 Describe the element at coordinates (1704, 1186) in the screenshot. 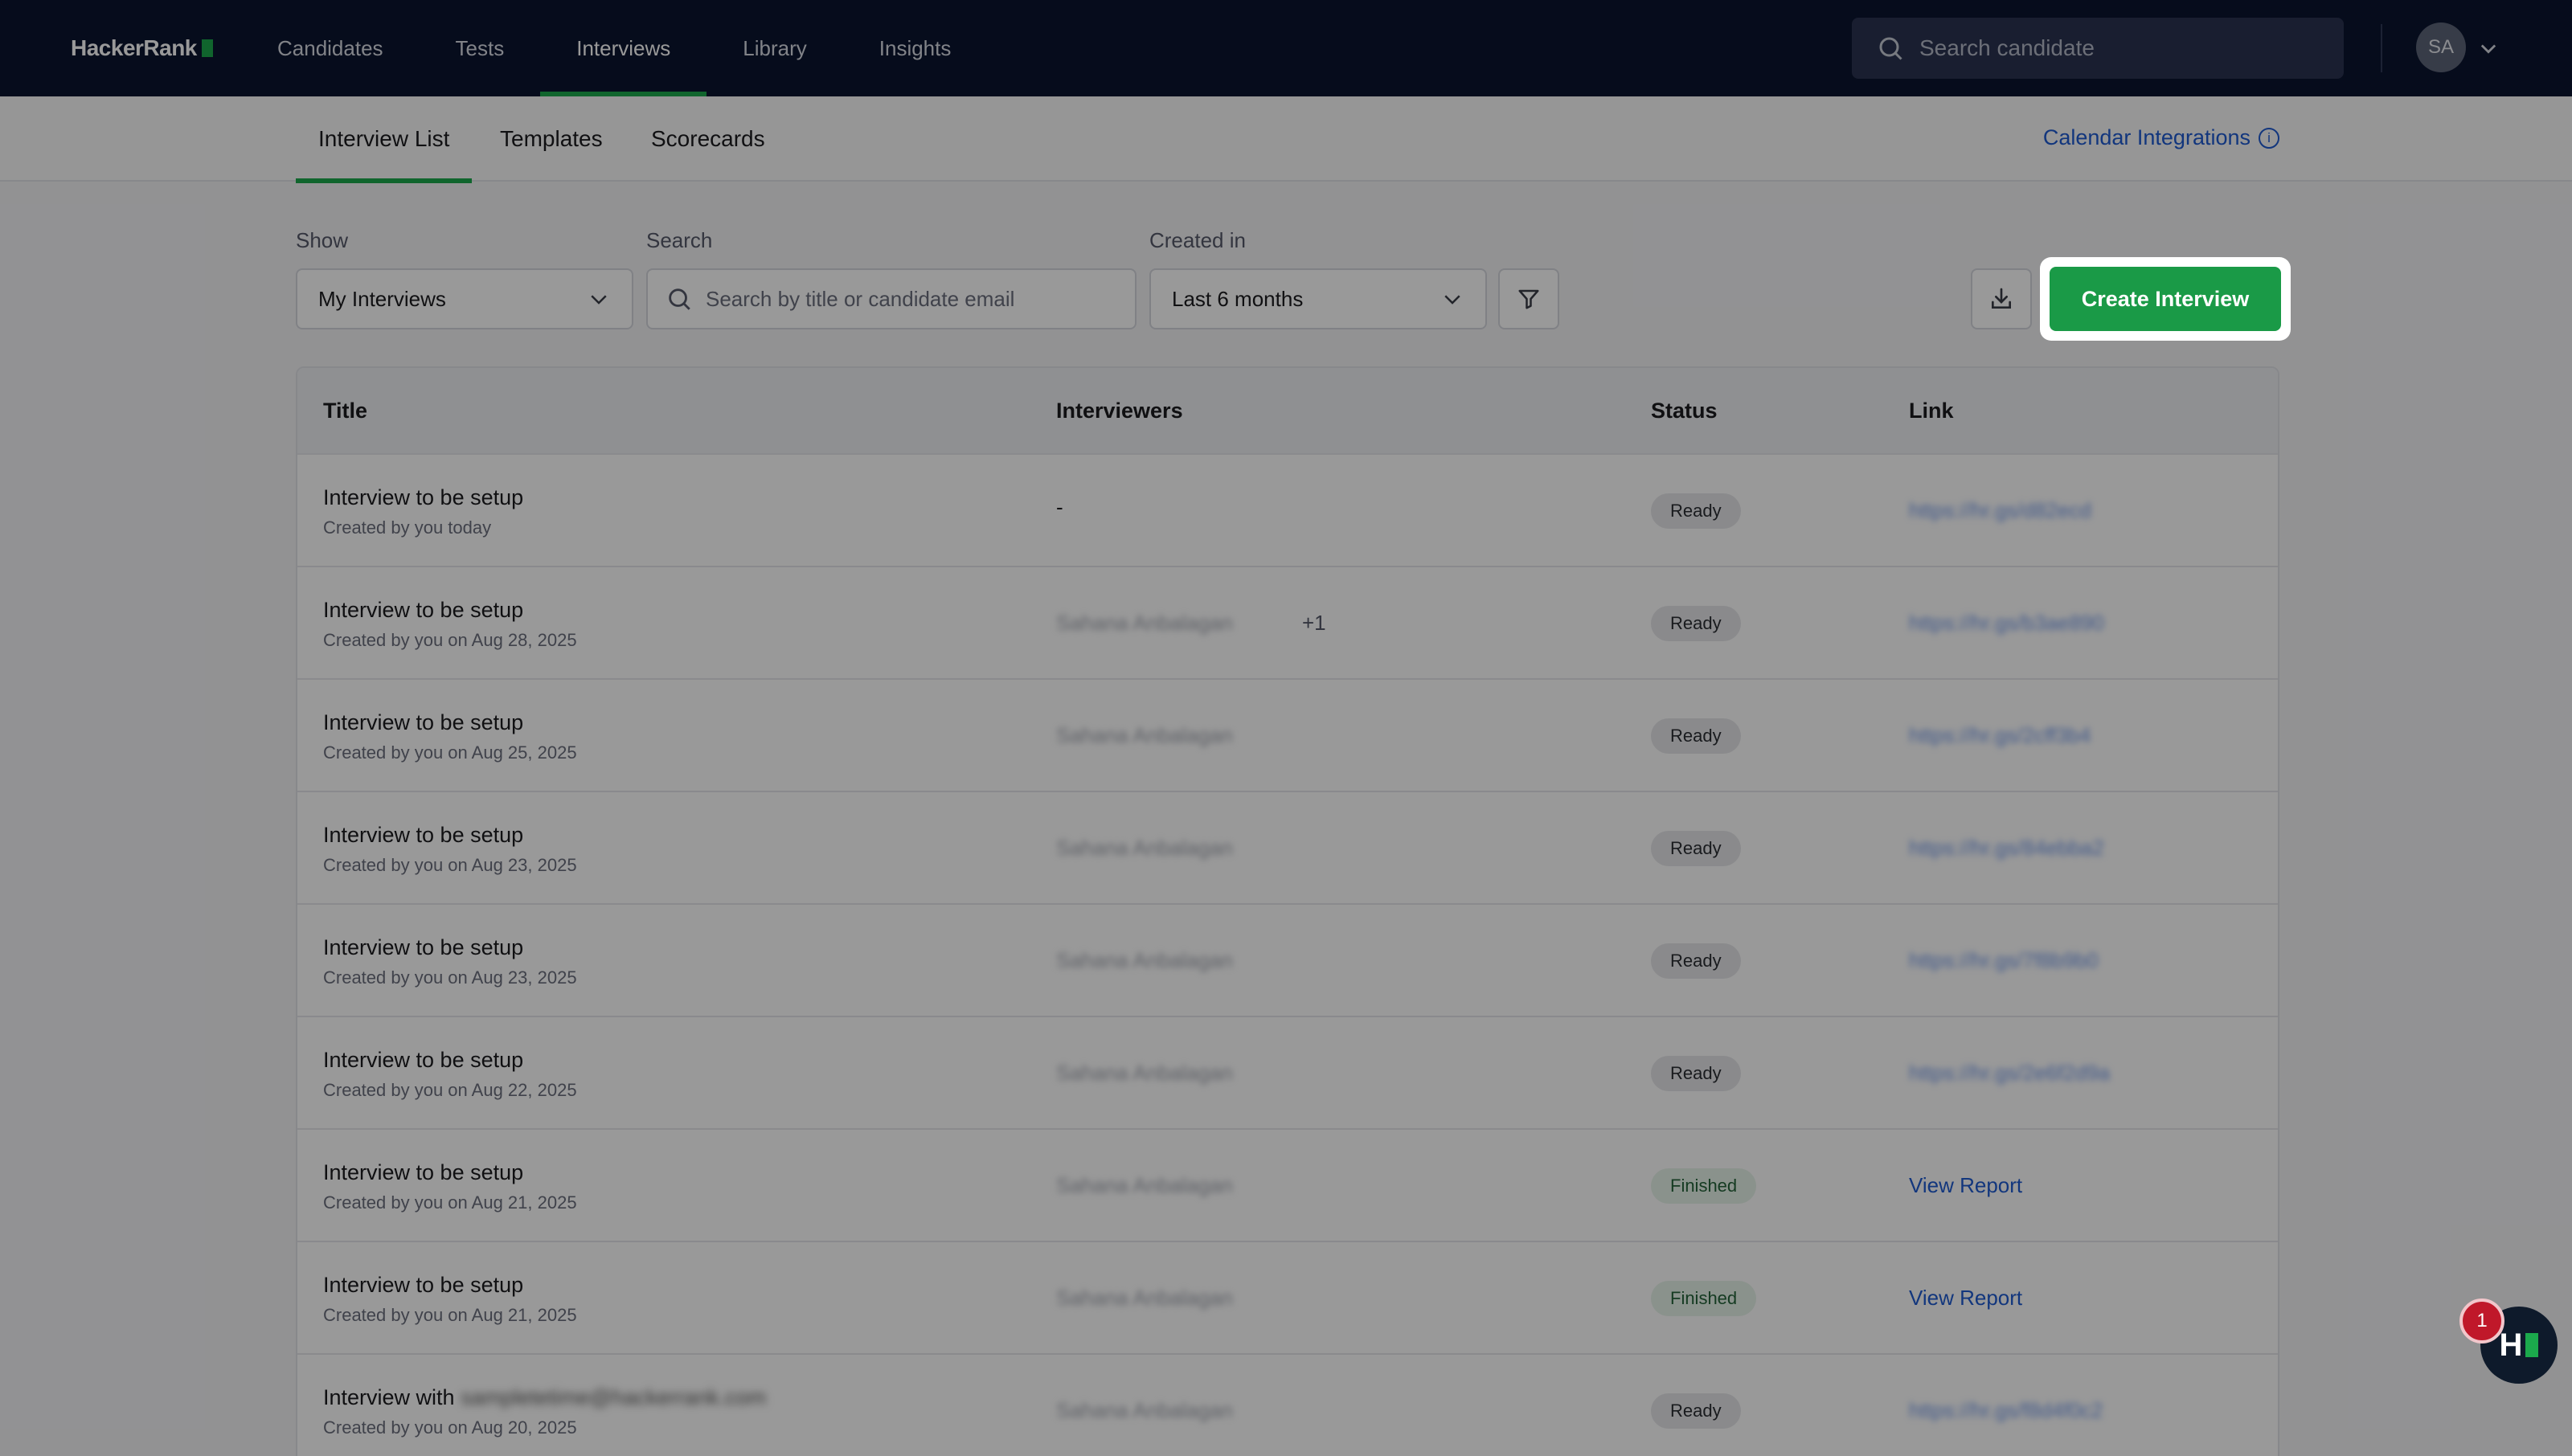

I see `status-badge: Finished` at that location.